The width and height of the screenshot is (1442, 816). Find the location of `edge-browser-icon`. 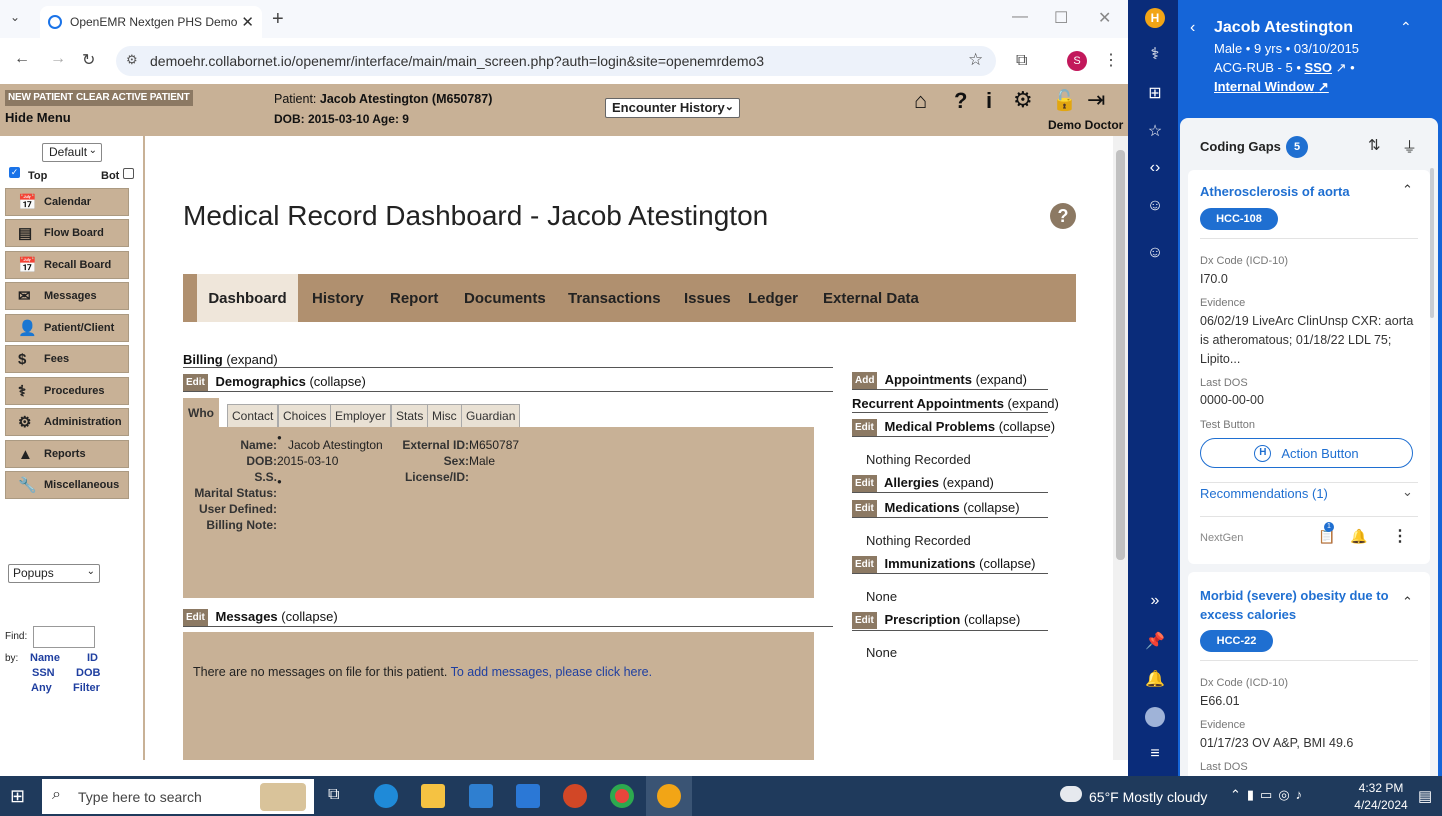

edge-browser-icon is located at coordinates (386, 796).